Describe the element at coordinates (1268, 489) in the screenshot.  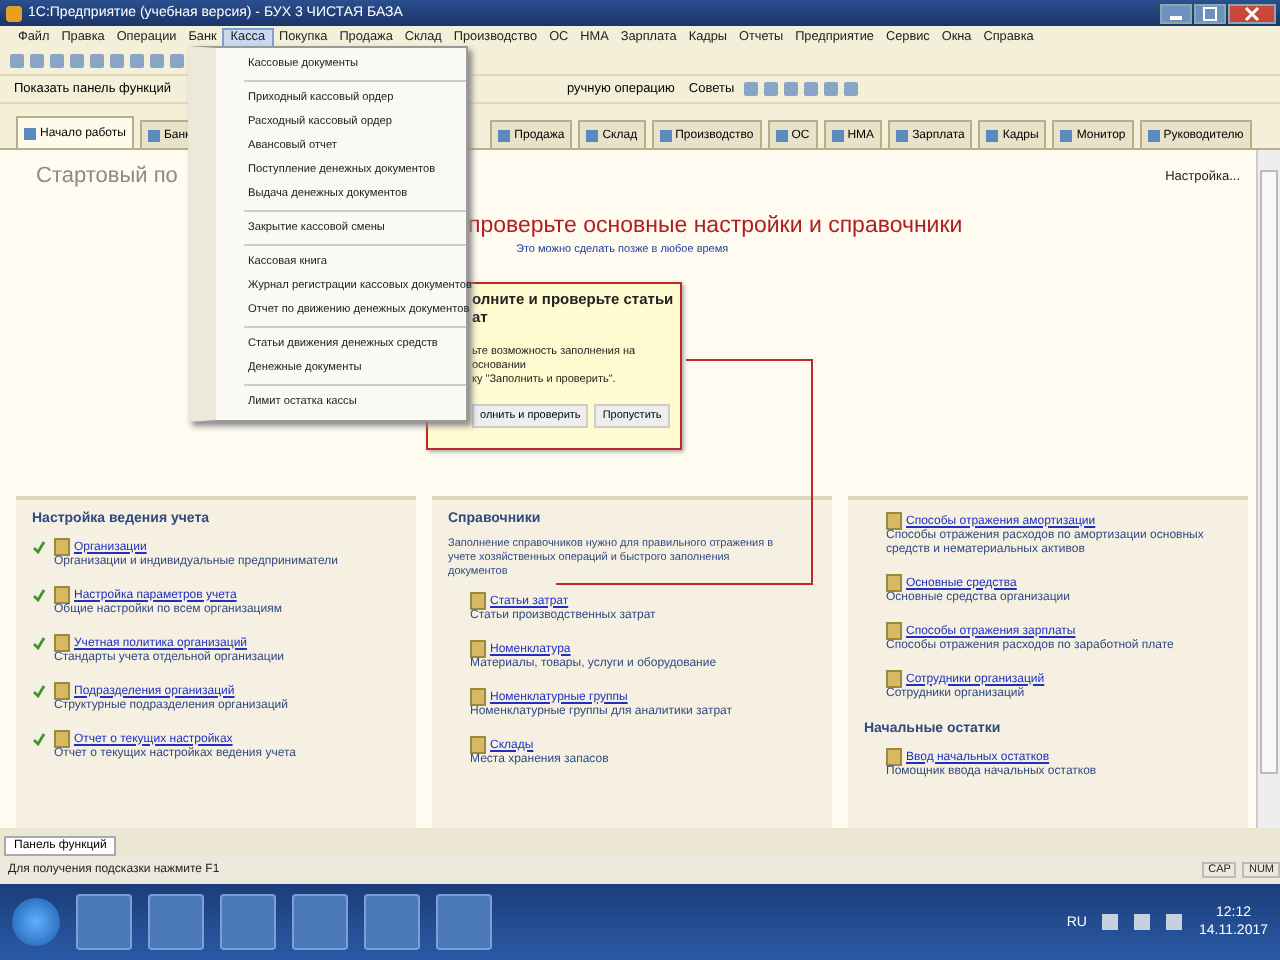
I see `scrollbar` at that location.